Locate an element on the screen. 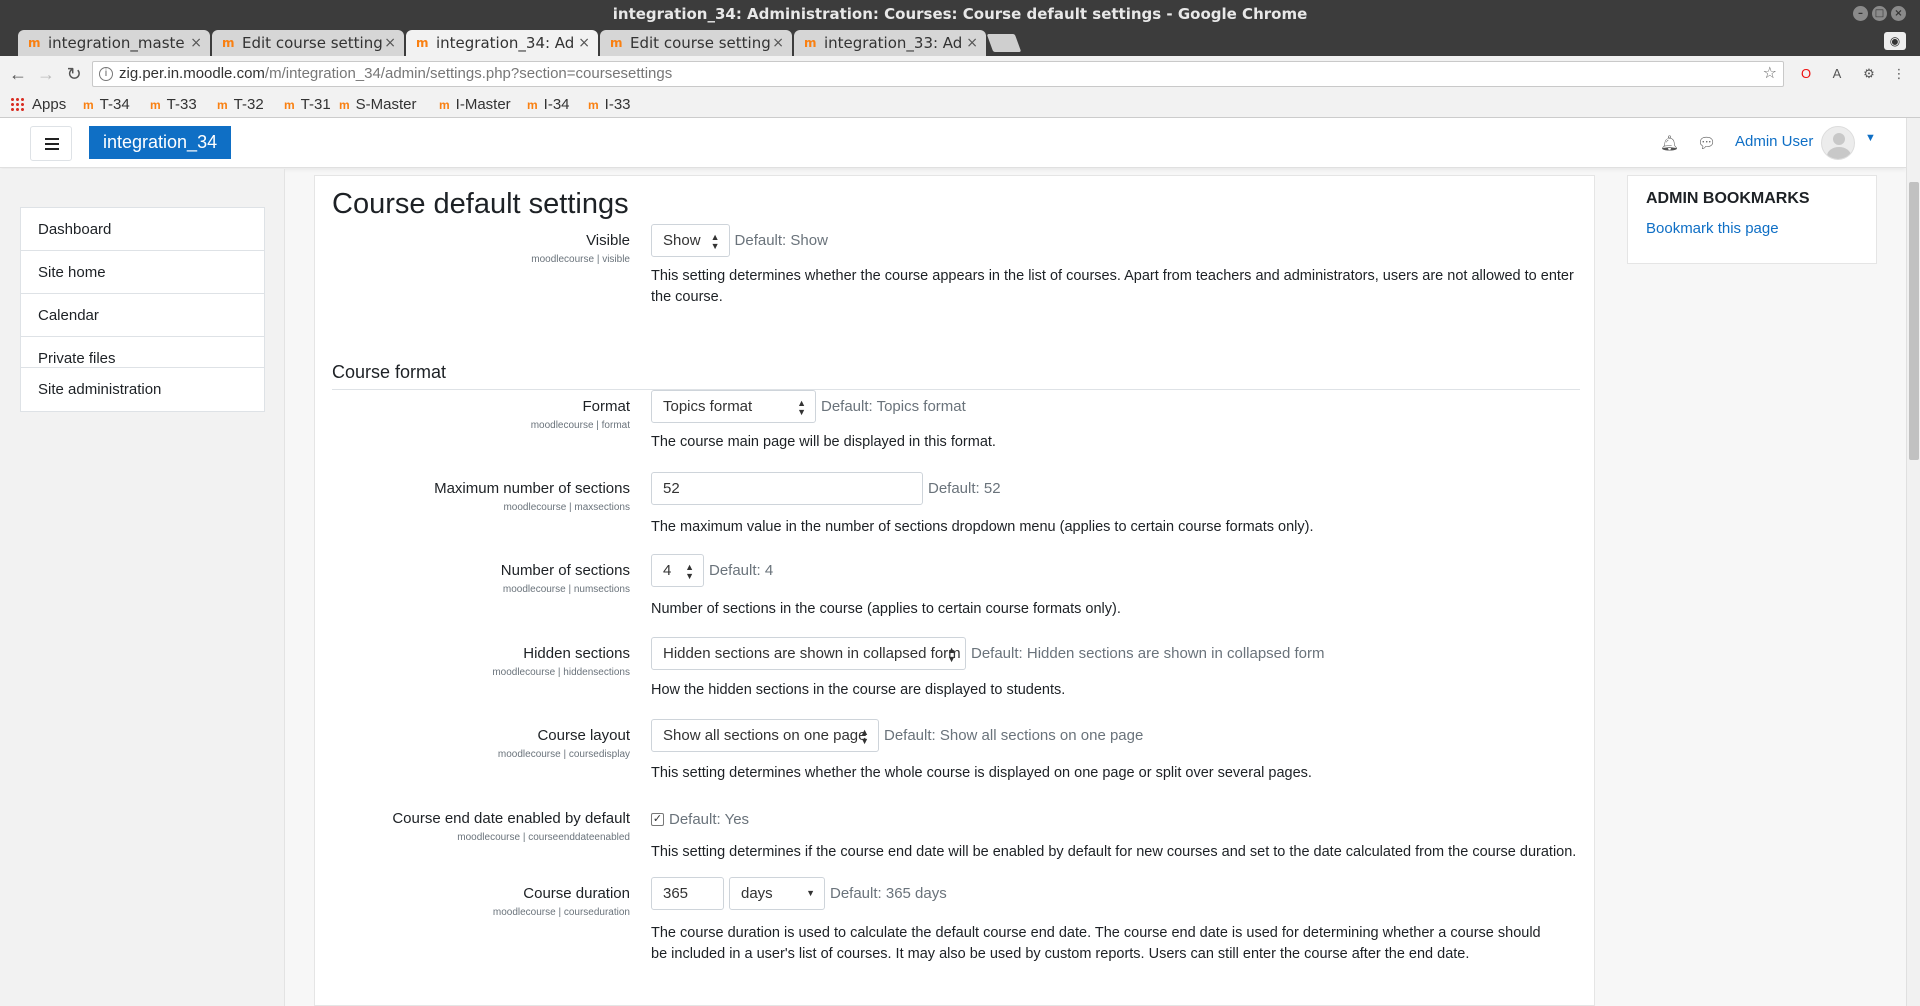 Image resolution: width=1920 pixels, height=1006 pixels. scrollbar-thumb is located at coordinates (1914, 321).